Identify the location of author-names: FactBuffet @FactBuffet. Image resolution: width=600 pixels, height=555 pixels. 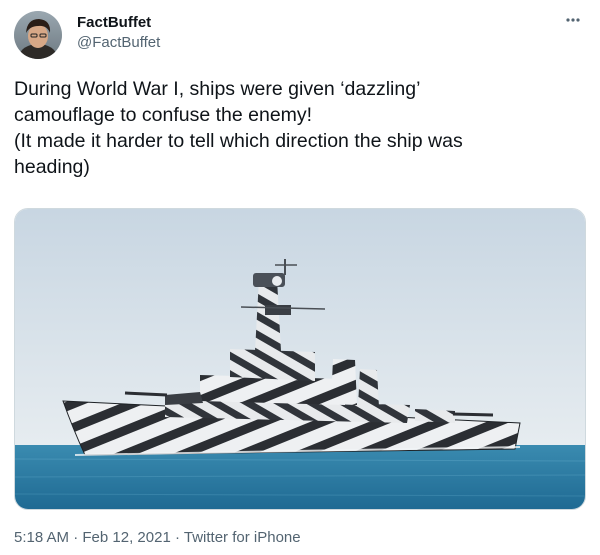
(118, 33).